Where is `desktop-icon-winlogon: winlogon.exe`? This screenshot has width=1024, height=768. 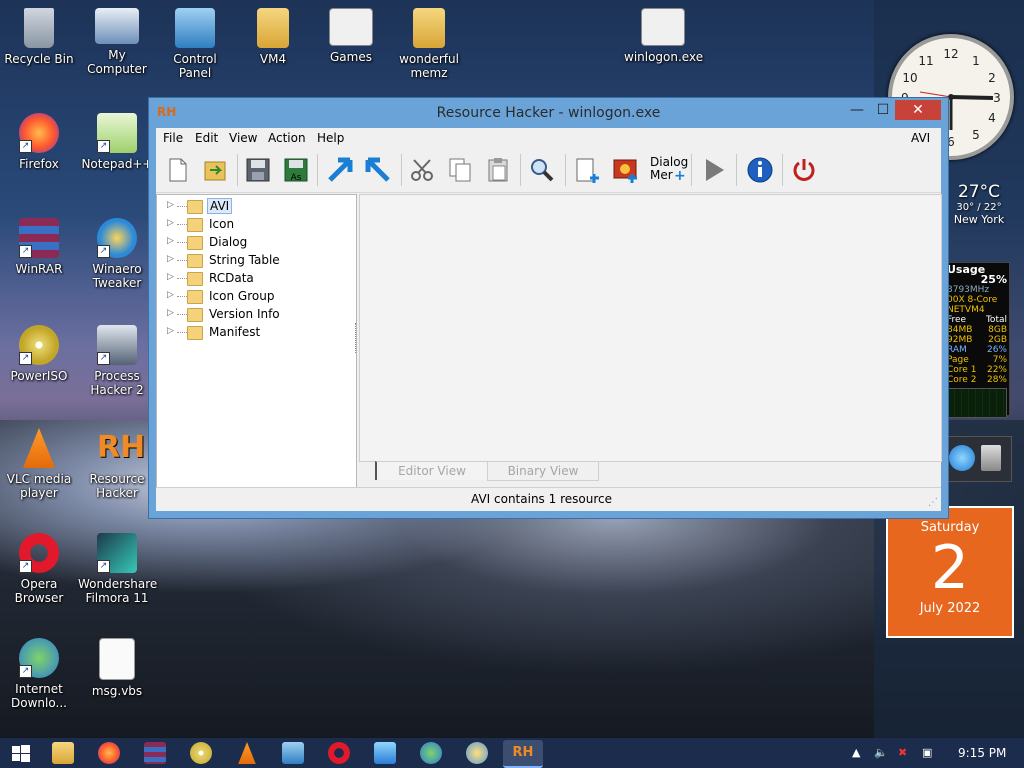
desktop-icon-winlogon: winlogon.exe is located at coordinates (663, 36).